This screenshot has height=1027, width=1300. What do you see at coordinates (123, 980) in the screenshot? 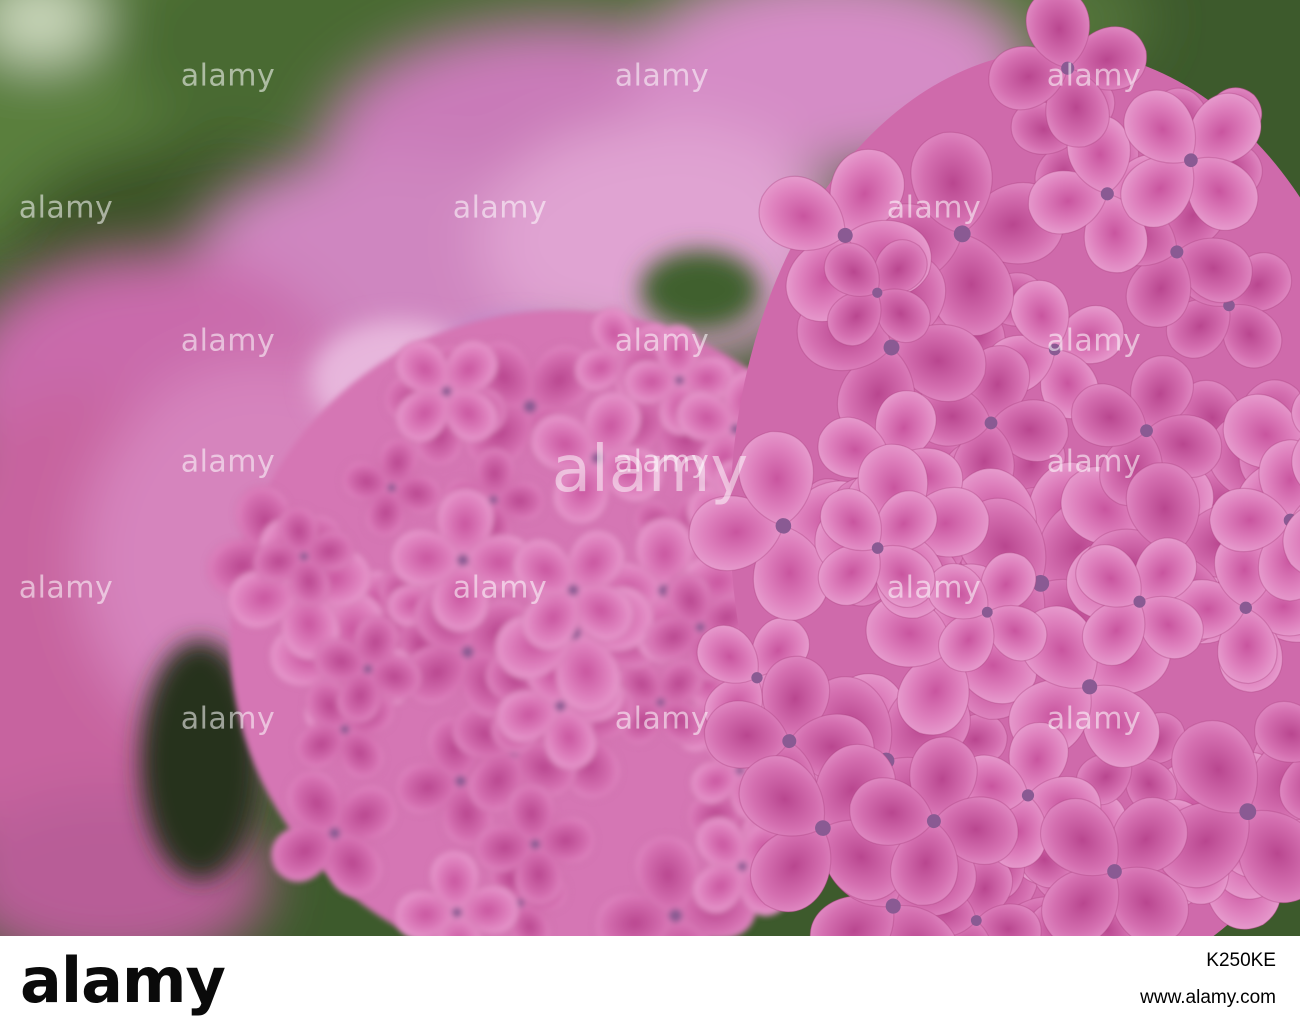
I see `alamy-logo: alamy` at bounding box center [123, 980].